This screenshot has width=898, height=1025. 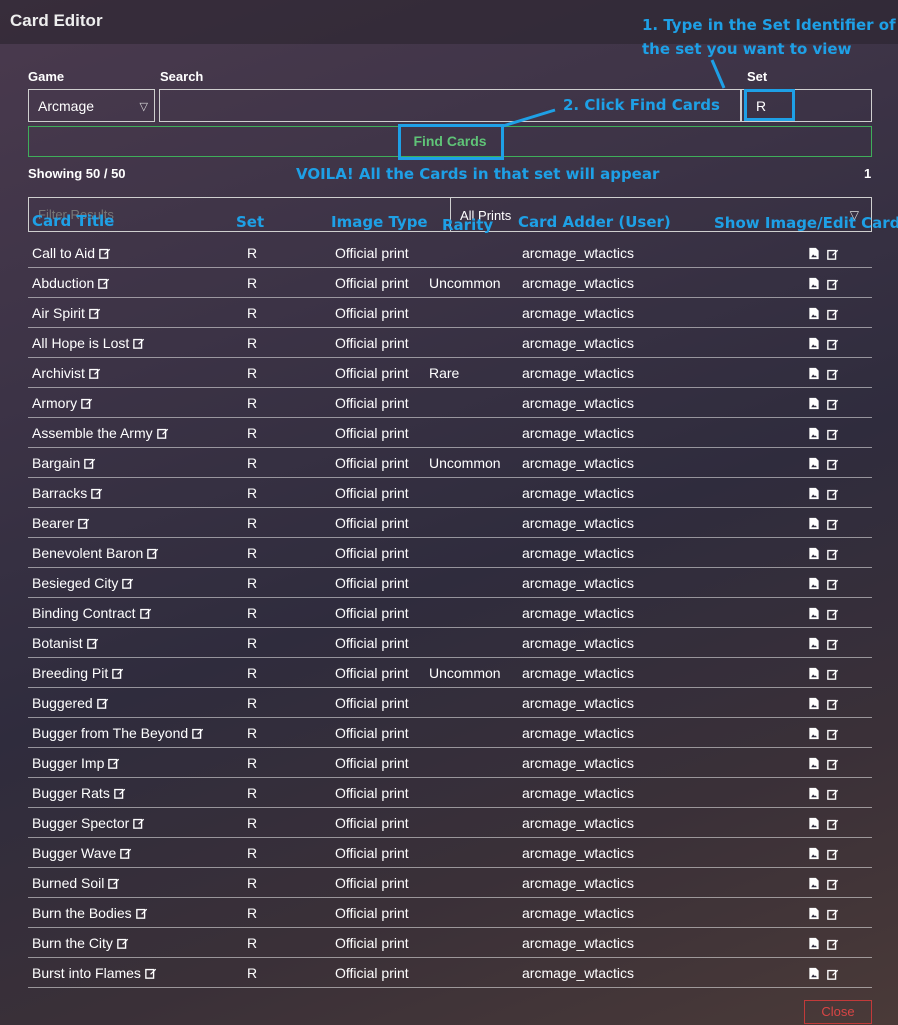 What do you see at coordinates (594, 222) in the screenshot?
I see `annotation-col-user: Card Adder (User)` at bounding box center [594, 222].